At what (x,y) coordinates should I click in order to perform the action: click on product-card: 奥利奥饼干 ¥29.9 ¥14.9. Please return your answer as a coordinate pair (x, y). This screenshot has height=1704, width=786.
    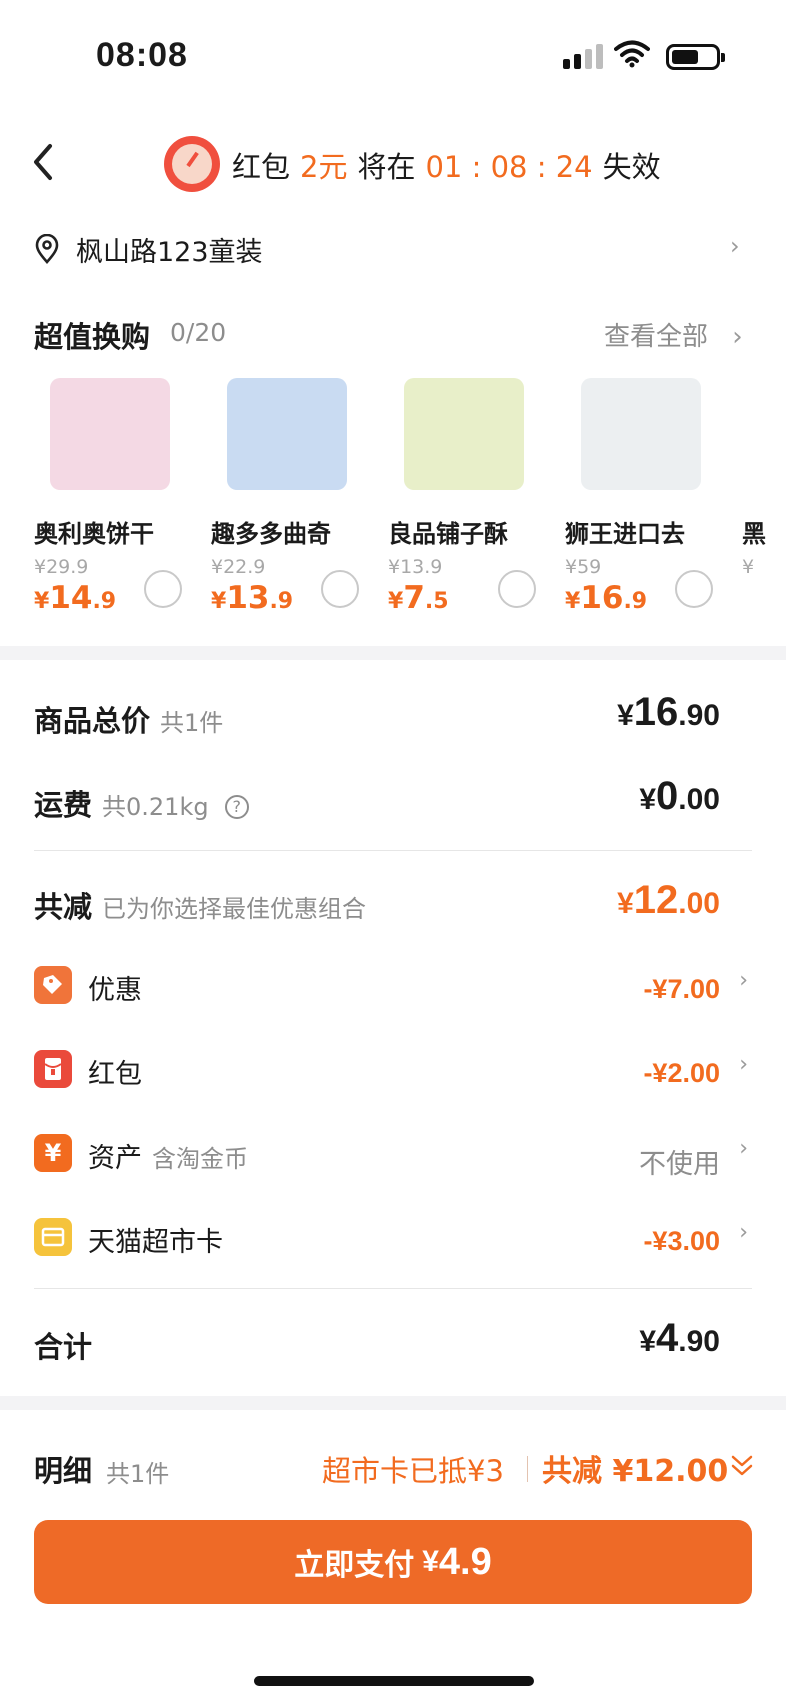
    Looking at the image, I should click on (119, 501).